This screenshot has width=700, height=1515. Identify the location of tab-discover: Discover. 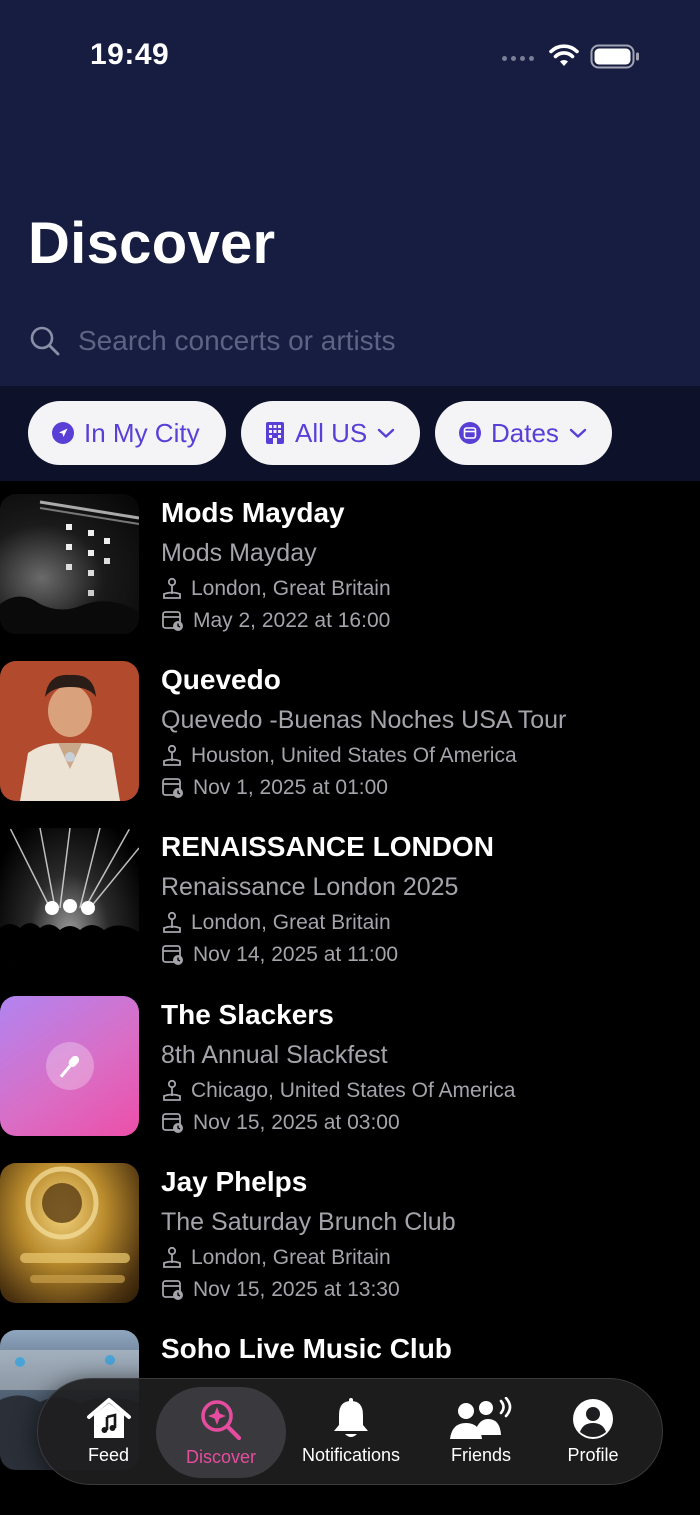
(221, 1432).